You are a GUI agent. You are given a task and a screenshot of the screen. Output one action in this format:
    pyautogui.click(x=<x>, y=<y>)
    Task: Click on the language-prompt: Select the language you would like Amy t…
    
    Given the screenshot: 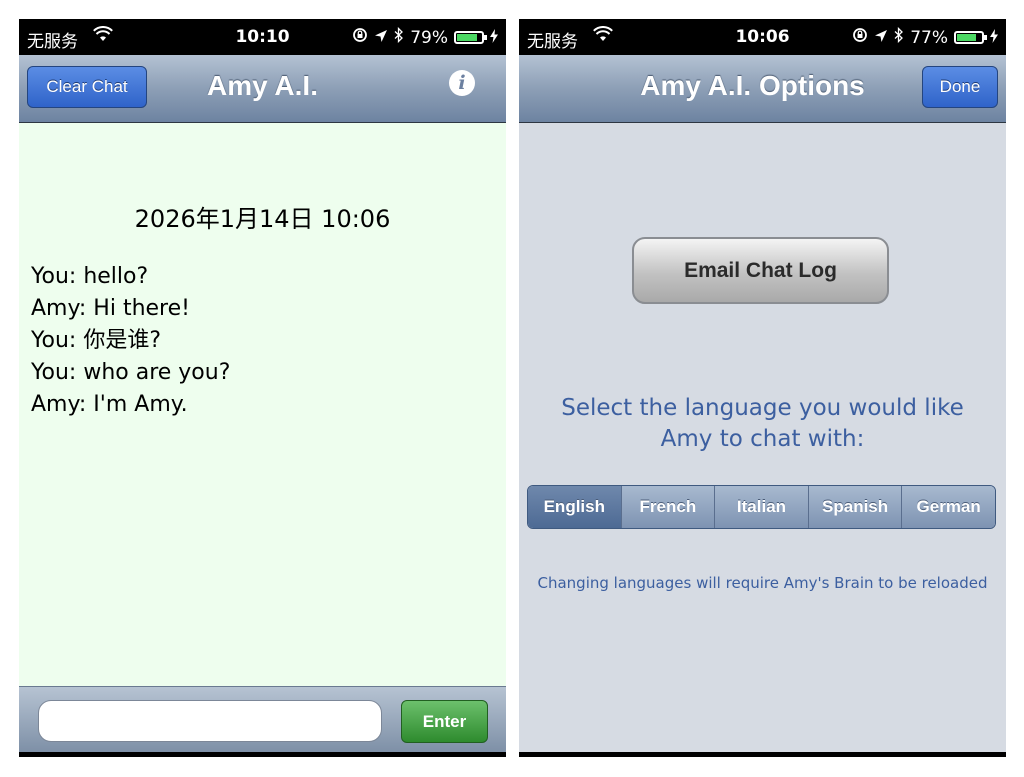 What is the action you would take?
    pyautogui.click(x=762, y=424)
    